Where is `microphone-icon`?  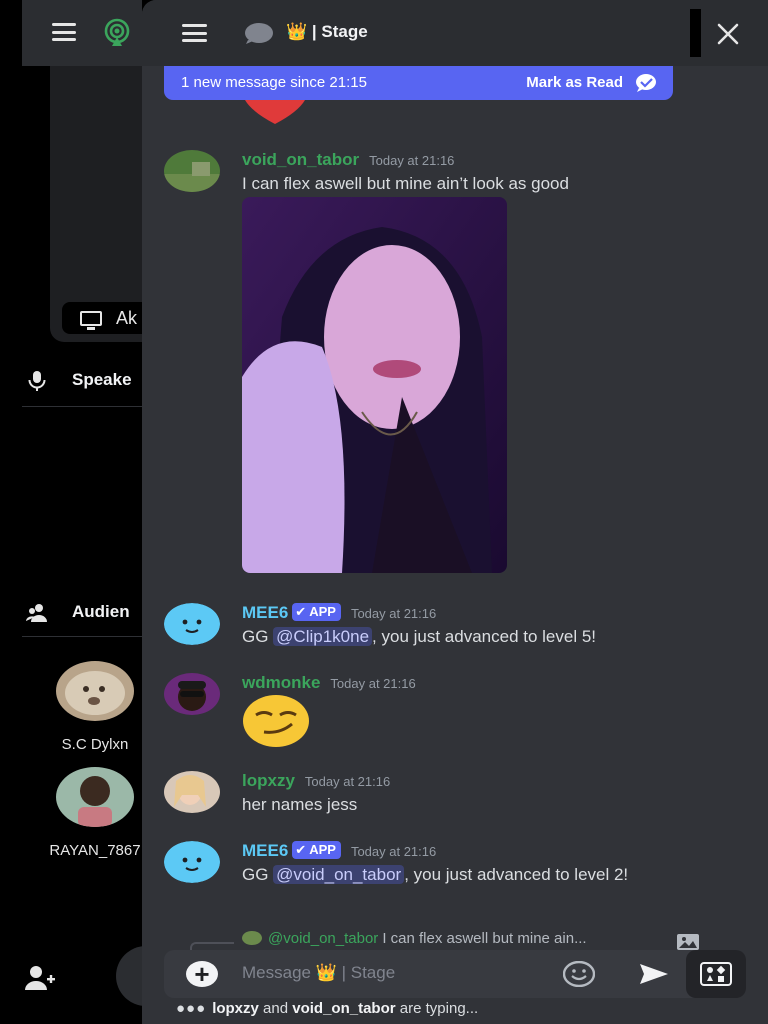 microphone-icon is located at coordinates (37, 381).